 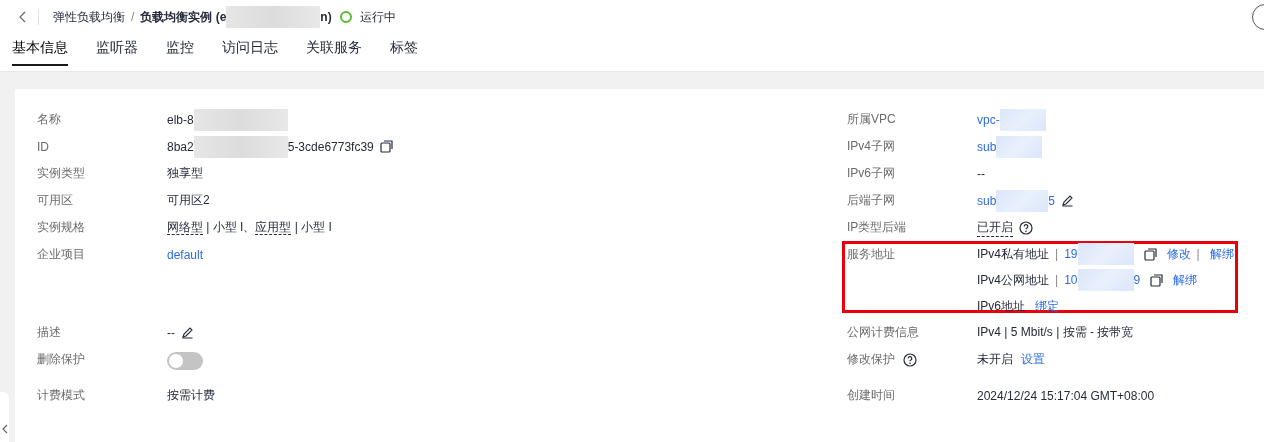 I want to click on breadcrumb-link: 弹性负载均衡, so click(x=89, y=17).